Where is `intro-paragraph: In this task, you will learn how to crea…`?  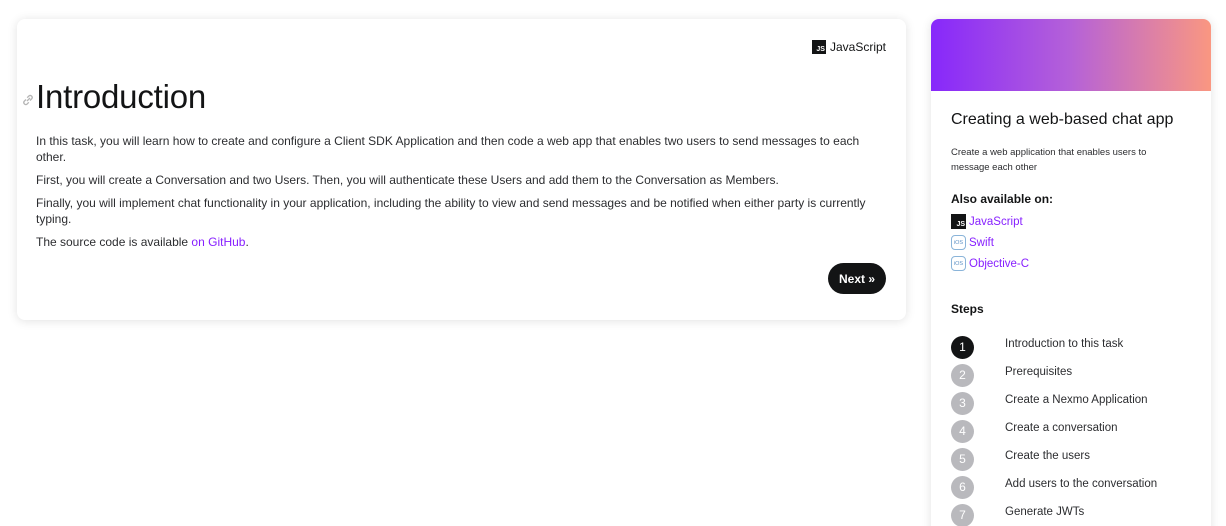 intro-paragraph: In this task, you will learn how to crea… is located at coordinates (448, 149).